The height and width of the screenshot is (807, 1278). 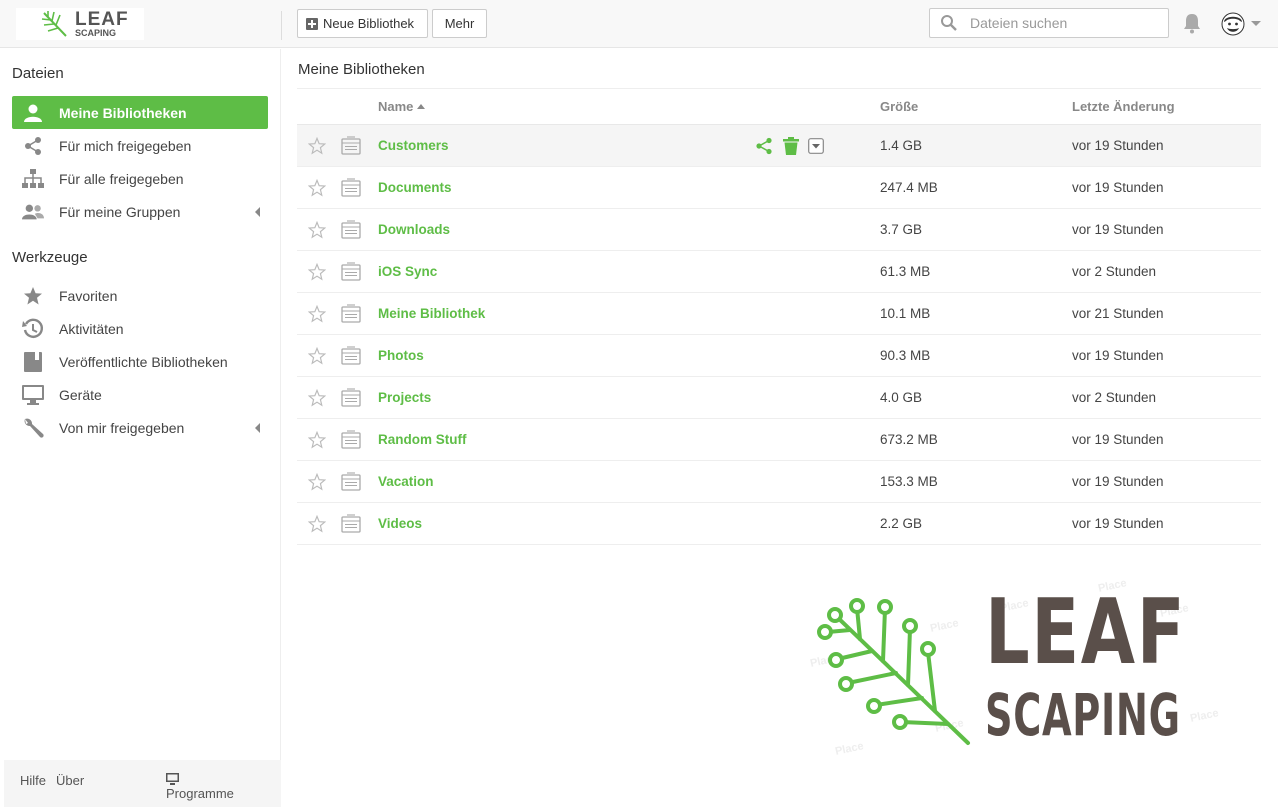 I want to click on table-row: Customers 1.4 GB vor 19 Stunden, so click(x=779, y=146).